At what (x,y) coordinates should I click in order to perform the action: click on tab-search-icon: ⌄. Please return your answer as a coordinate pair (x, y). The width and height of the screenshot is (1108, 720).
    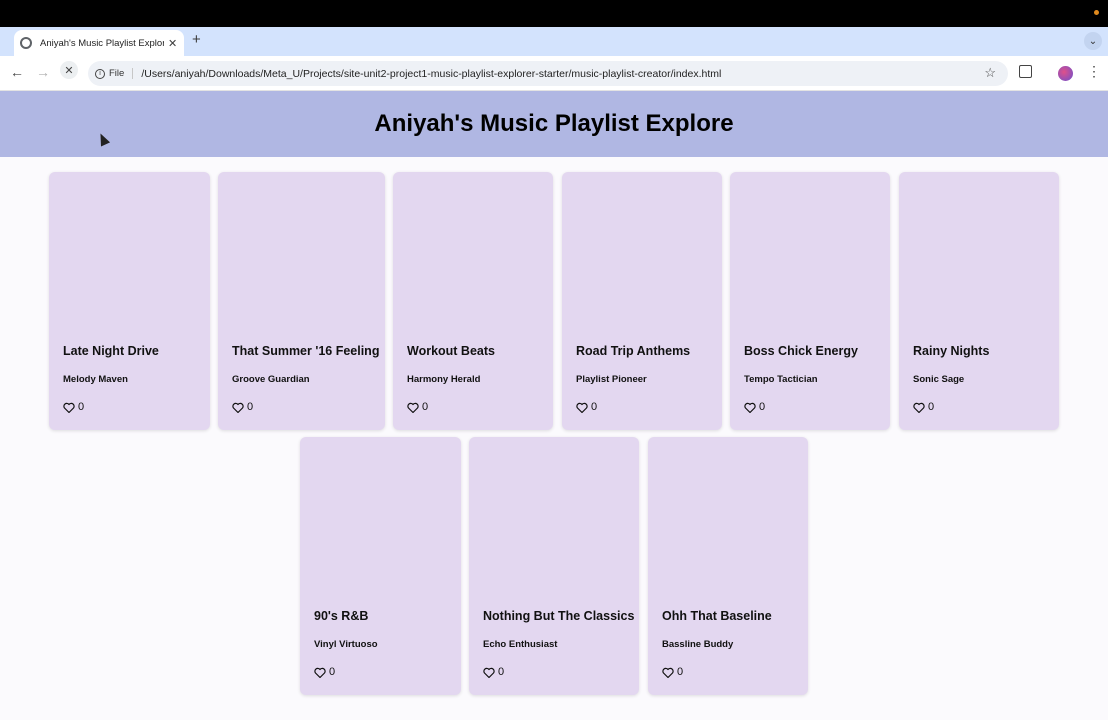
    Looking at the image, I should click on (1093, 41).